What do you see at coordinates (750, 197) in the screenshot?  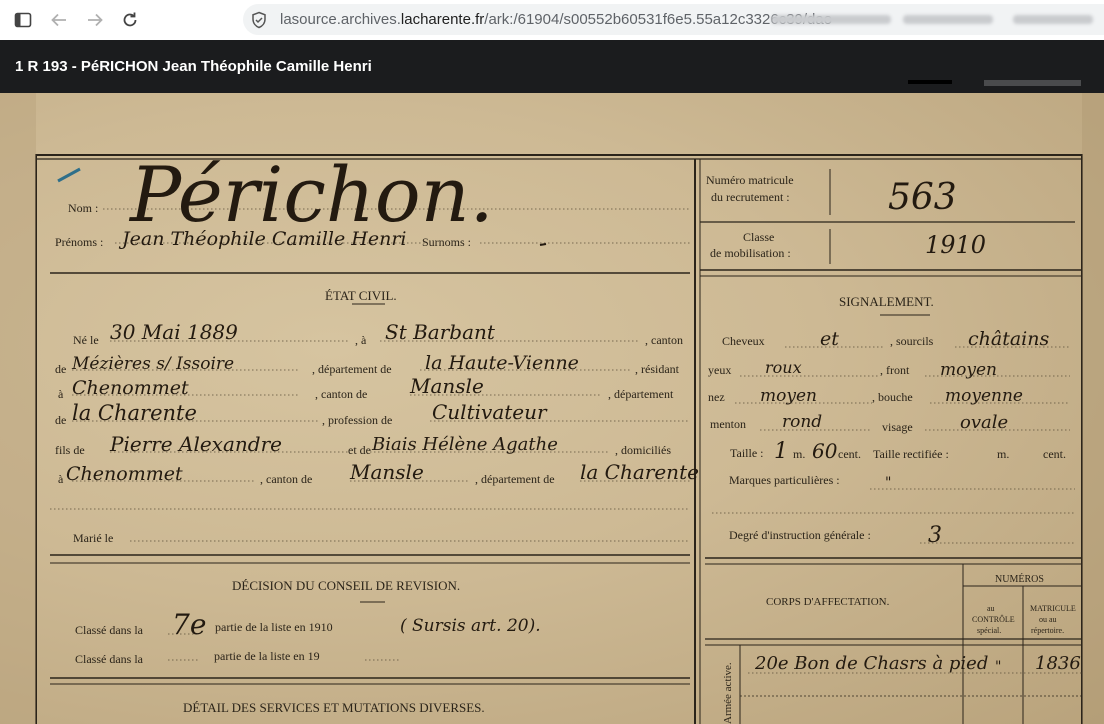 I see `matricule-label-2: du recrutement :` at bounding box center [750, 197].